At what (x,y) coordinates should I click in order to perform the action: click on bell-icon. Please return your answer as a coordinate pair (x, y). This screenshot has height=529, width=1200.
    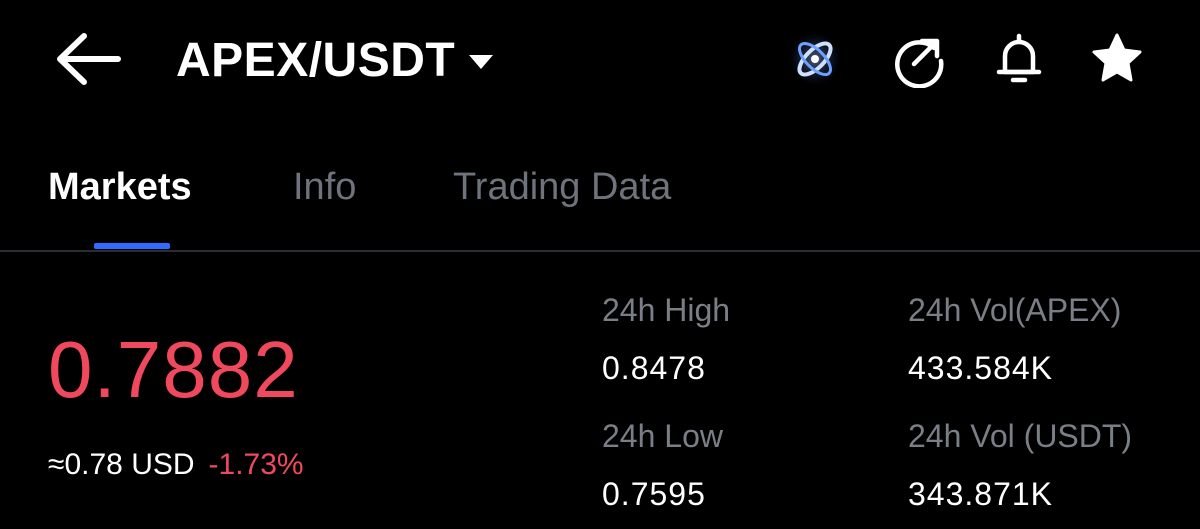
    Looking at the image, I should click on (1019, 58).